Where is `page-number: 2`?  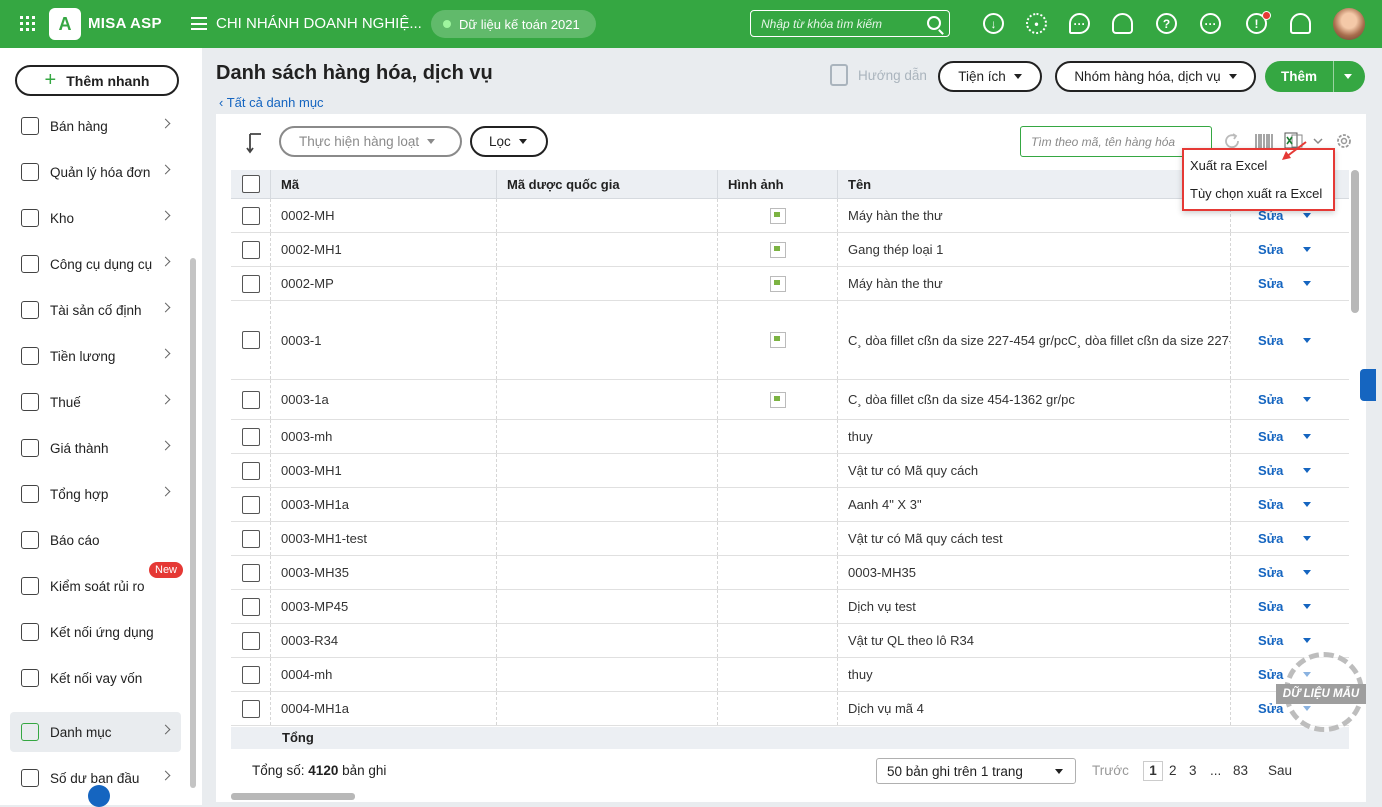
page-number: 2 is located at coordinates (1173, 770).